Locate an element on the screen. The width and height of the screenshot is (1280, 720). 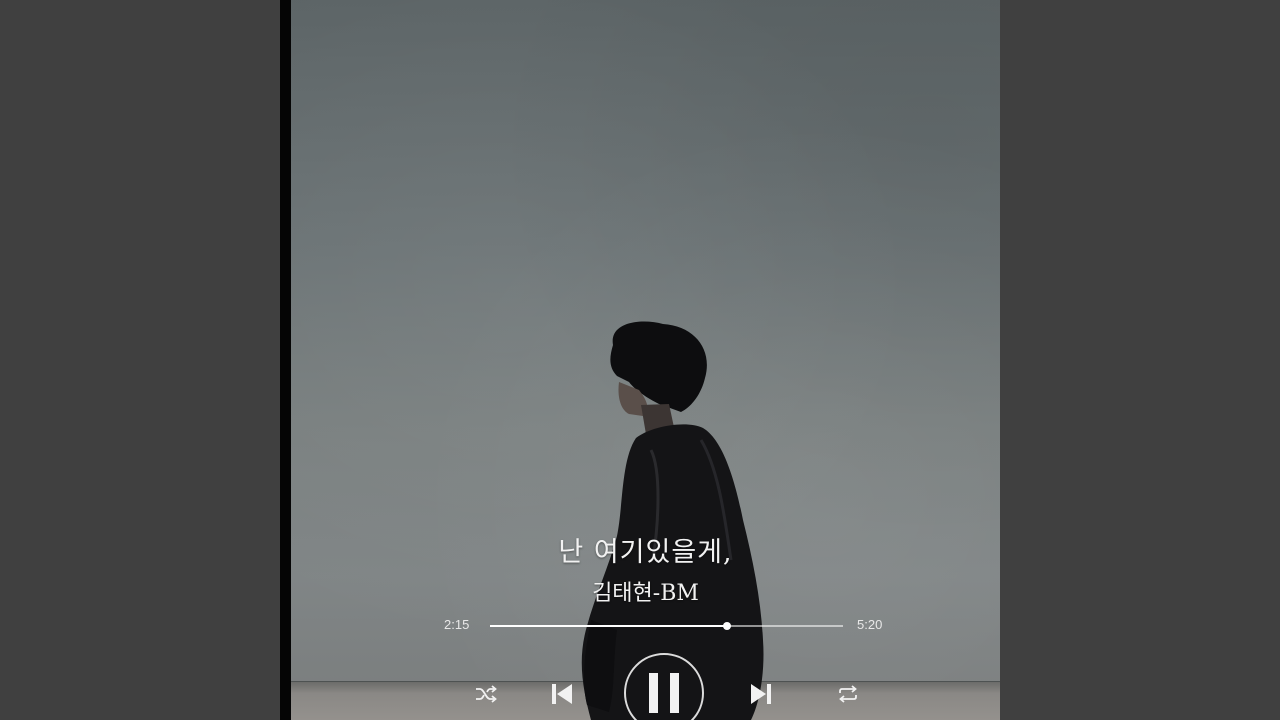
progress-bar is located at coordinates (666, 626).